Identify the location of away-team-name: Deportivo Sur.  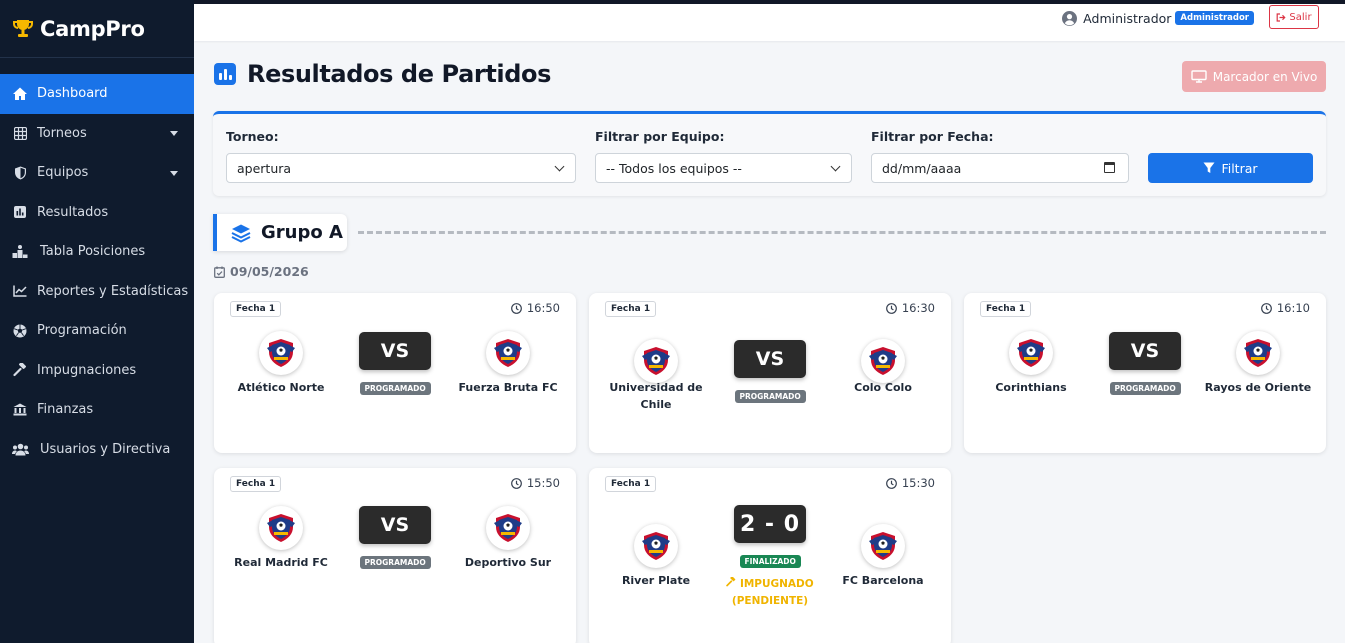
(508, 562).